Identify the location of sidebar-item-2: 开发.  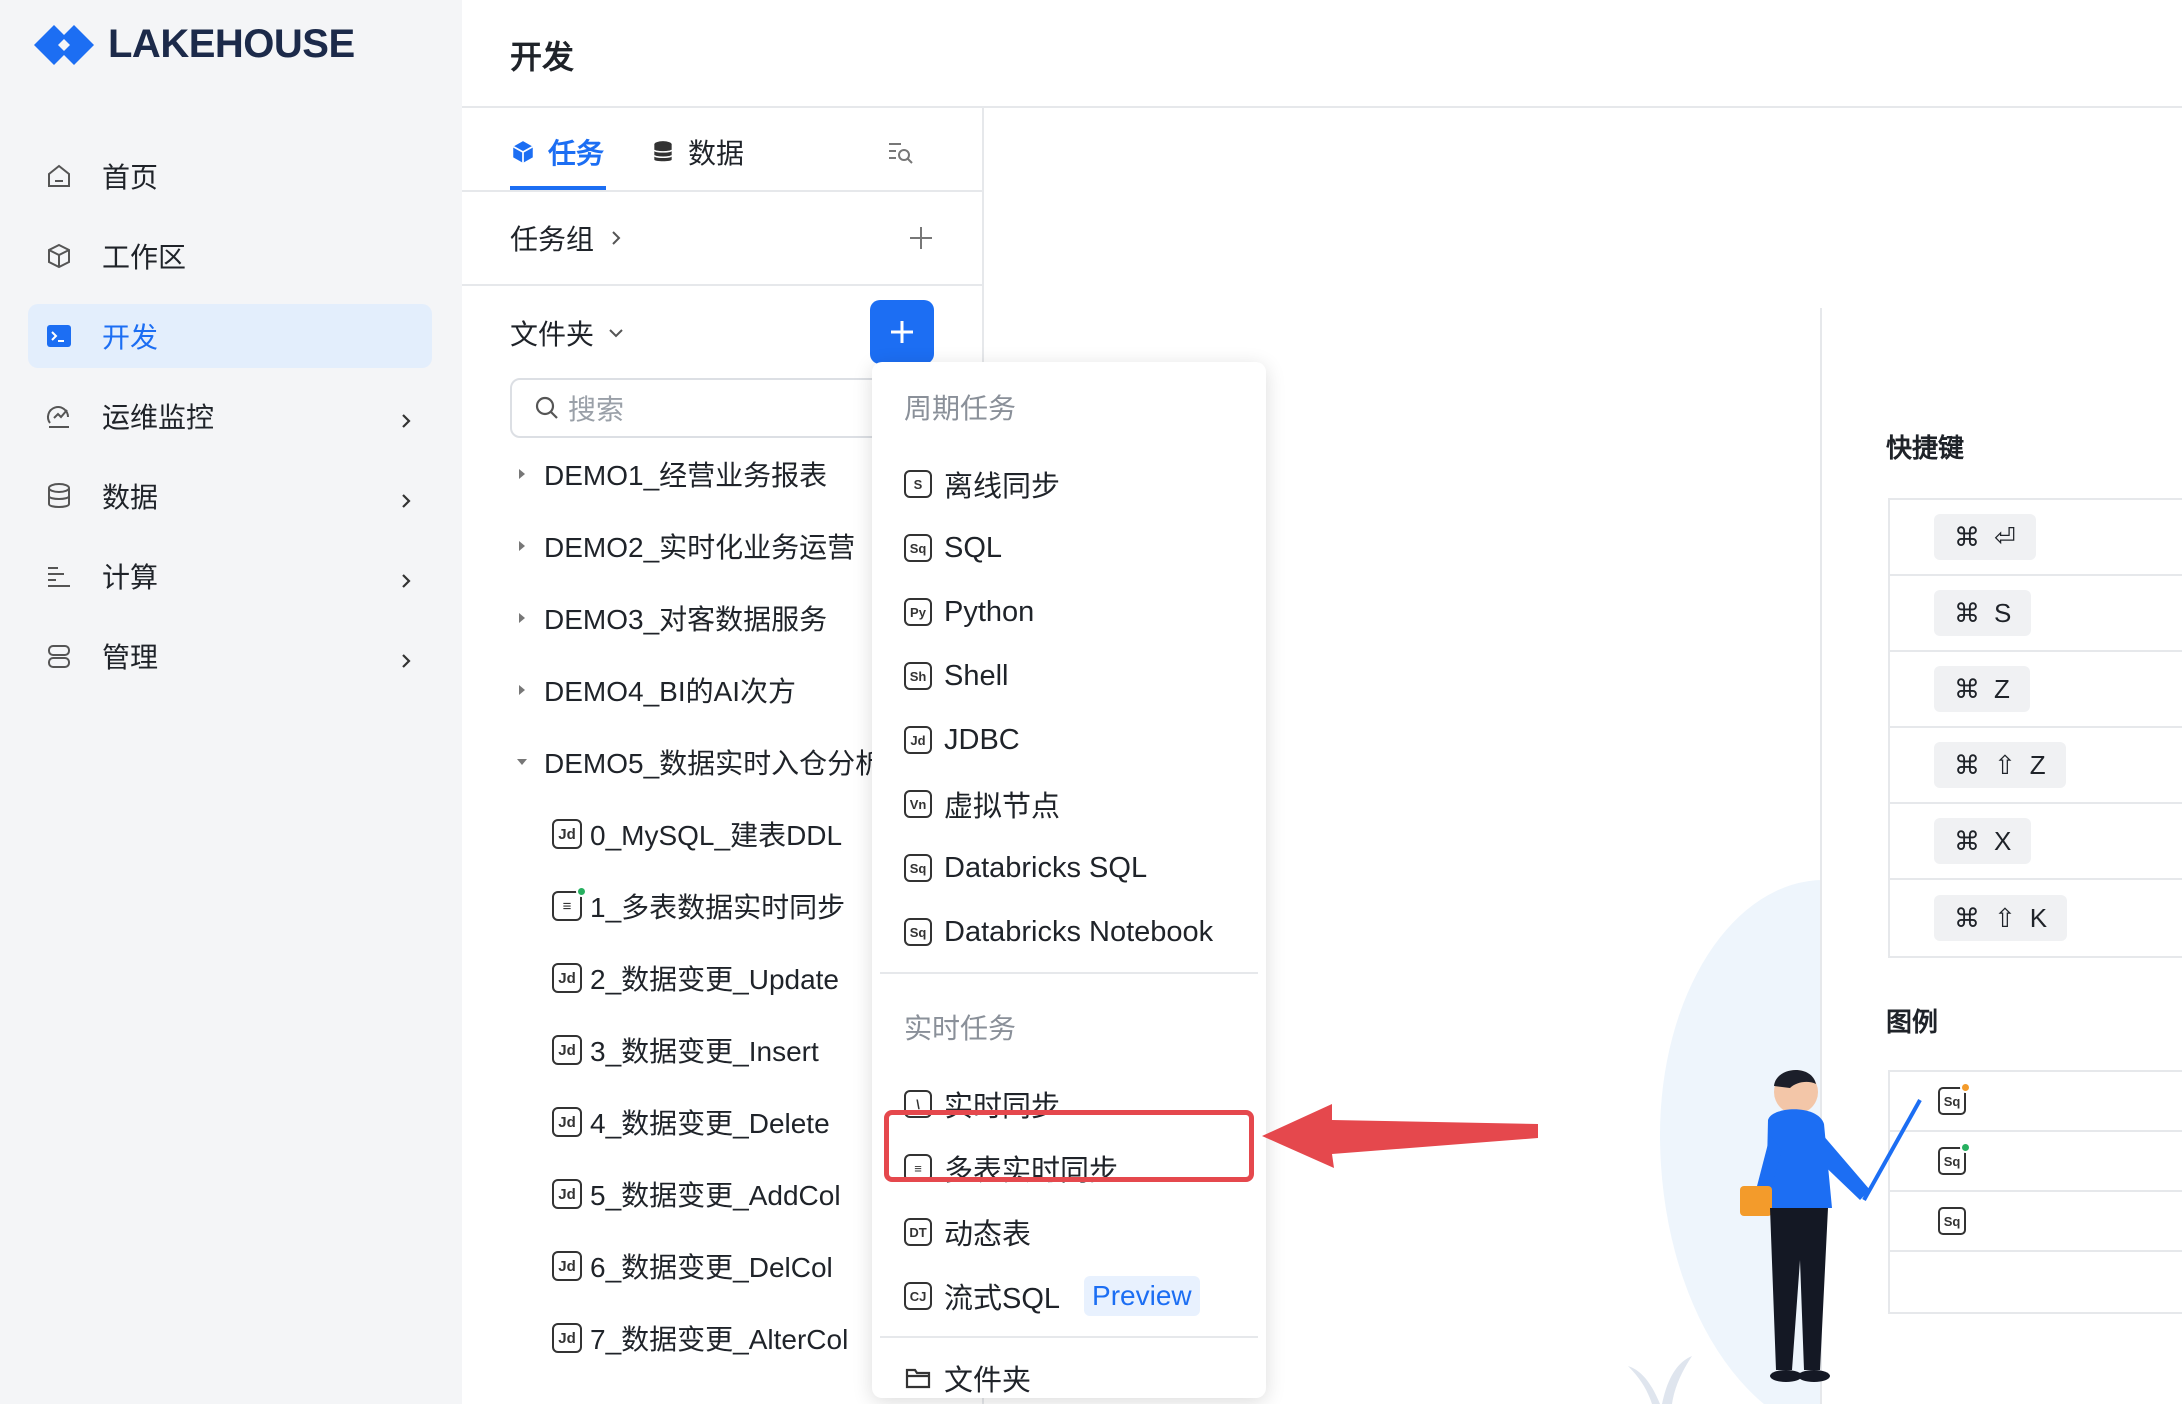
(230, 336).